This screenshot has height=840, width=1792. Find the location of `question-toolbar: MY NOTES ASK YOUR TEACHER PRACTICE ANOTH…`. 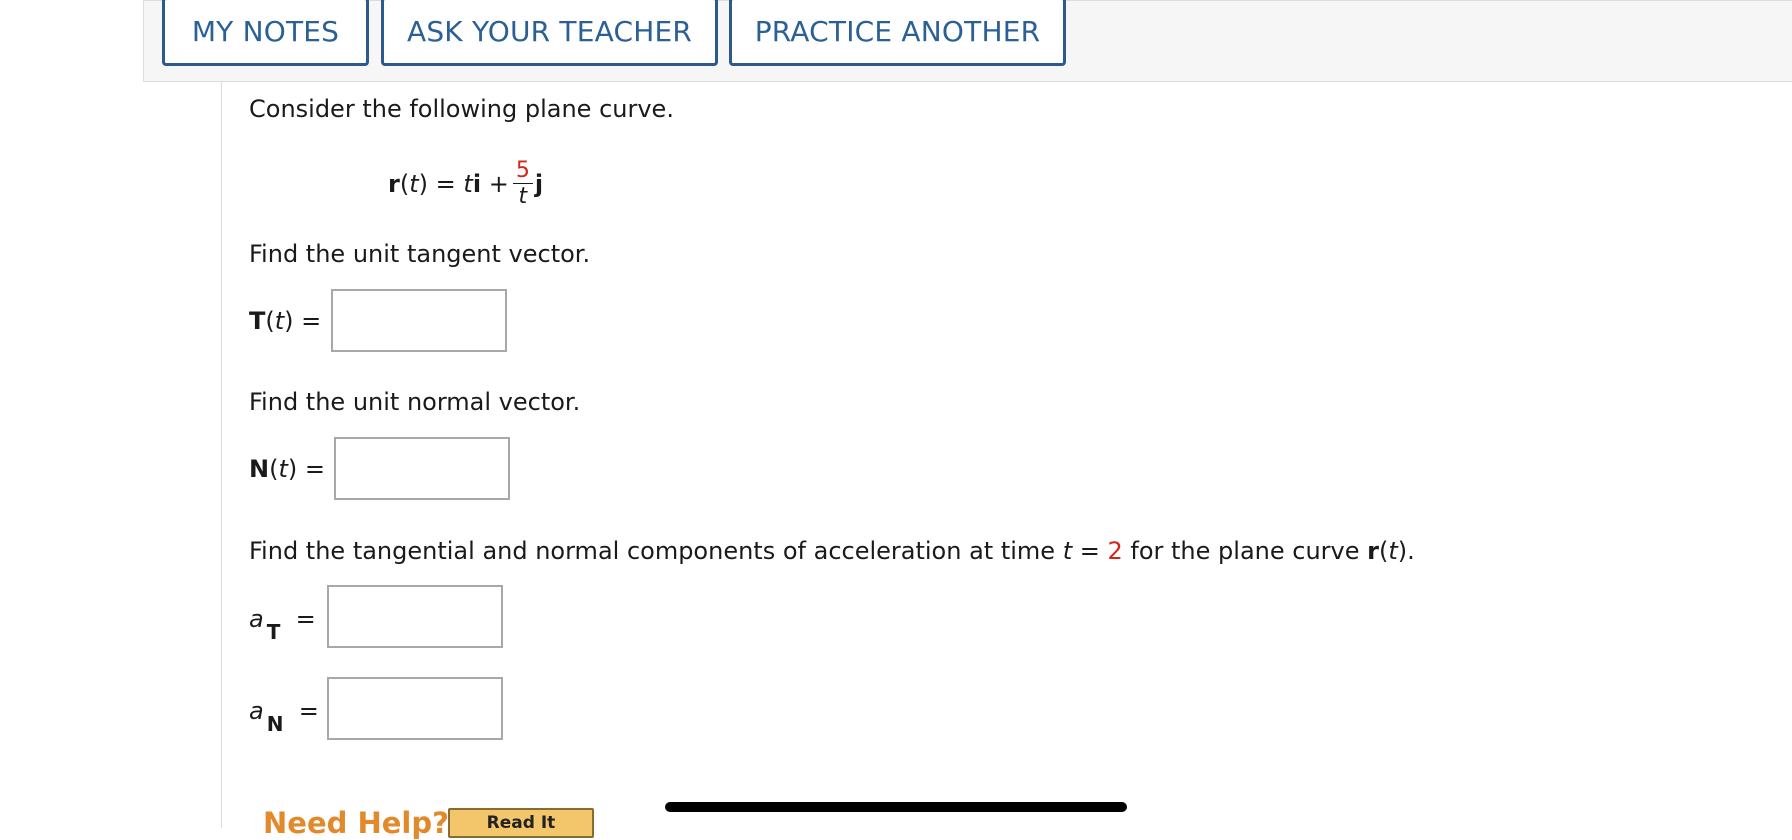

question-toolbar: MY NOTES ASK YOUR TEACHER PRACTICE ANOTH… is located at coordinates (967, 41).